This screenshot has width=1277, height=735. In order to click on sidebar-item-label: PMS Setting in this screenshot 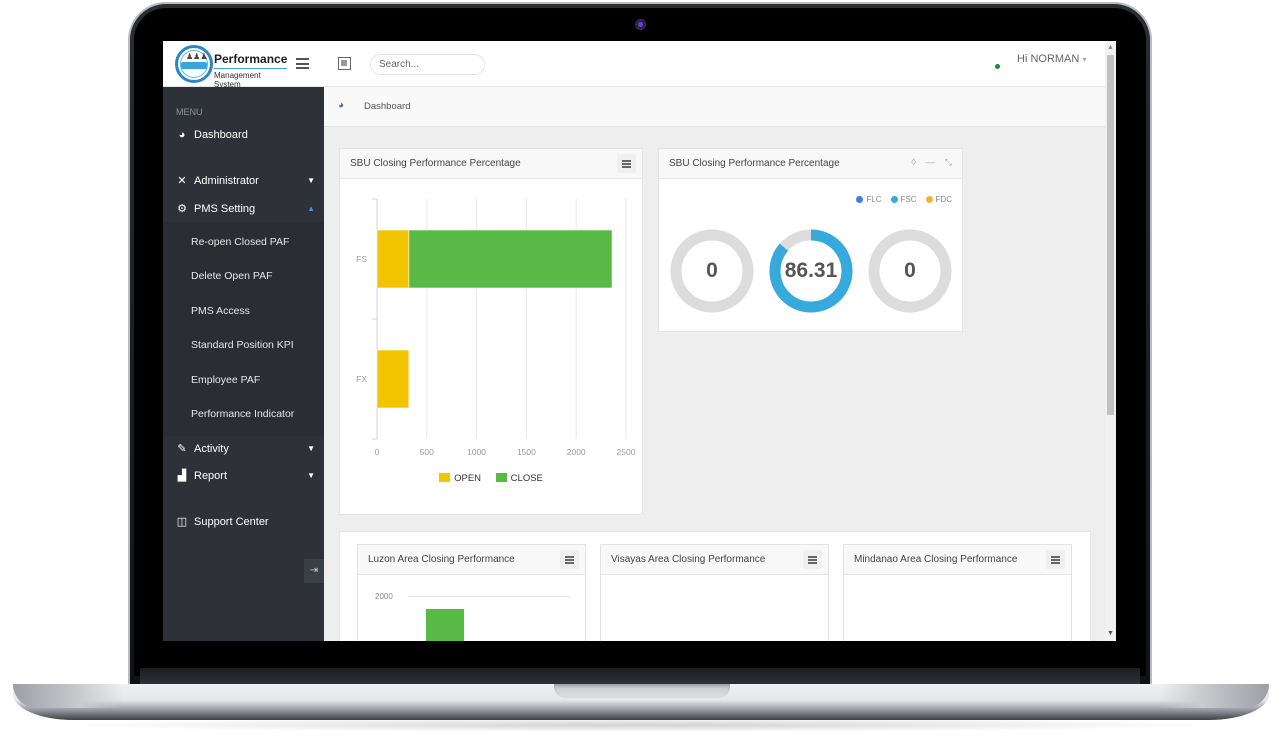, I will do `click(225, 209)`.